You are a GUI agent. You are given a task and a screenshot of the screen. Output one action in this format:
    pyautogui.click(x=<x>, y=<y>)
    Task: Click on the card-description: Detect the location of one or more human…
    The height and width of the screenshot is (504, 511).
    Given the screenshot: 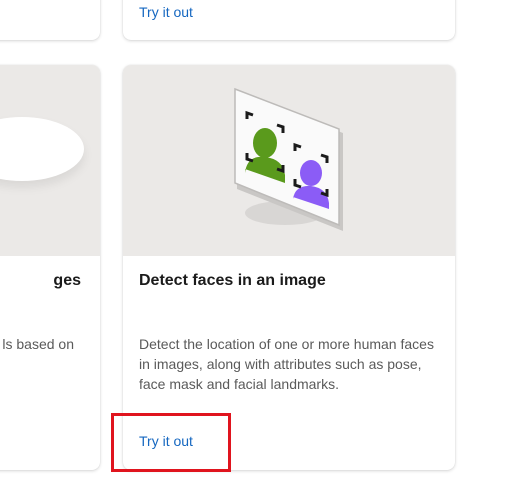 What is the action you would take?
    pyautogui.click(x=286, y=364)
    